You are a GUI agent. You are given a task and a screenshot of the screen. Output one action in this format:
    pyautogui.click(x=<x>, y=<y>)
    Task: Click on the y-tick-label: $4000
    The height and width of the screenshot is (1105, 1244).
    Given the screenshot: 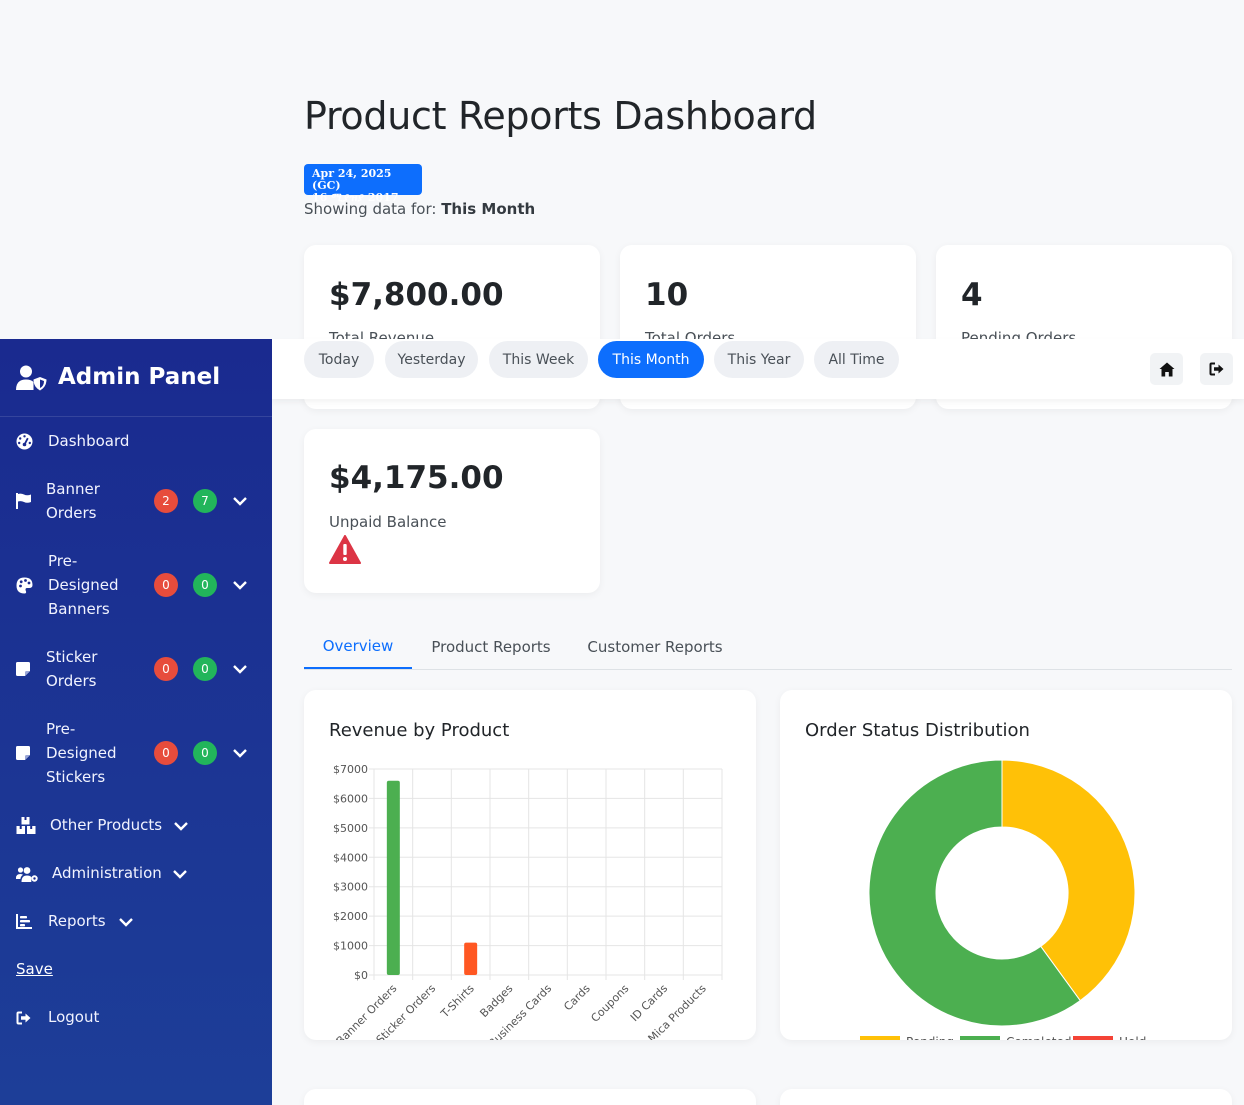 What is the action you would take?
    pyautogui.click(x=350, y=857)
    